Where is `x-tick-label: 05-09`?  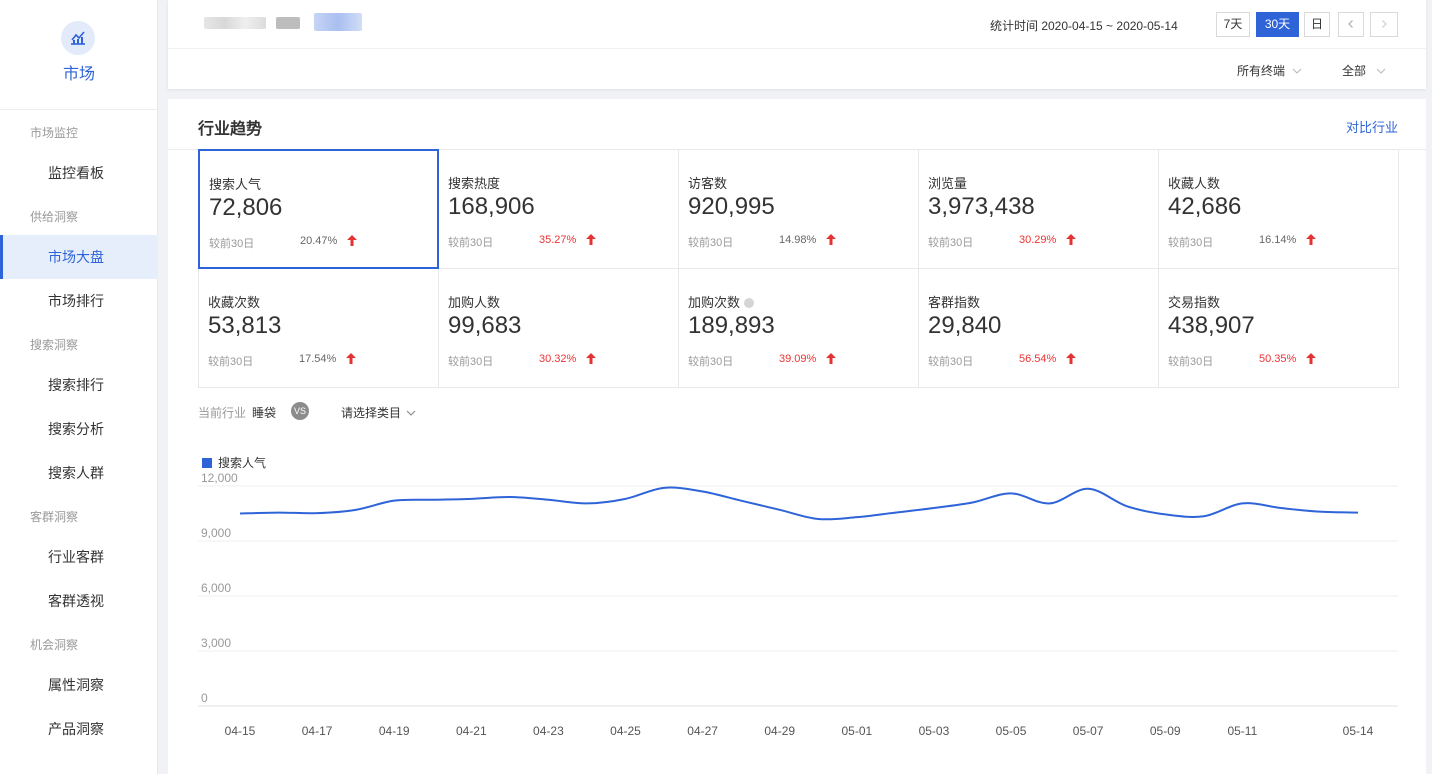
x-tick-label: 05-09 is located at coordinates (1165, 731).